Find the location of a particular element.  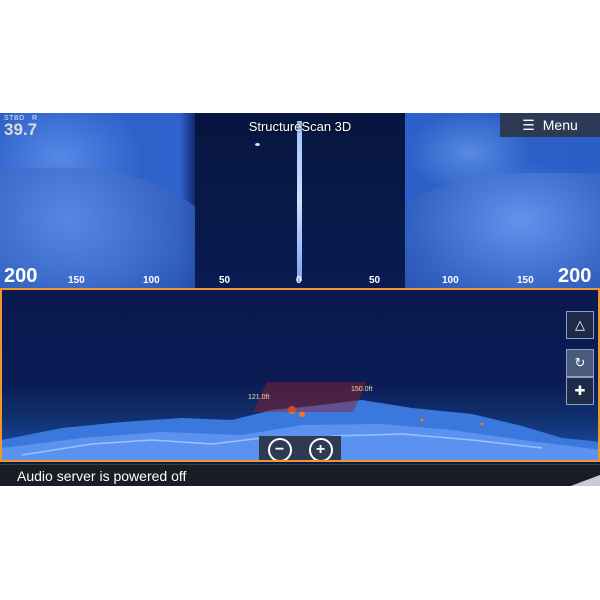

rotate-button: ↻ is located at coordinates (580, 363).